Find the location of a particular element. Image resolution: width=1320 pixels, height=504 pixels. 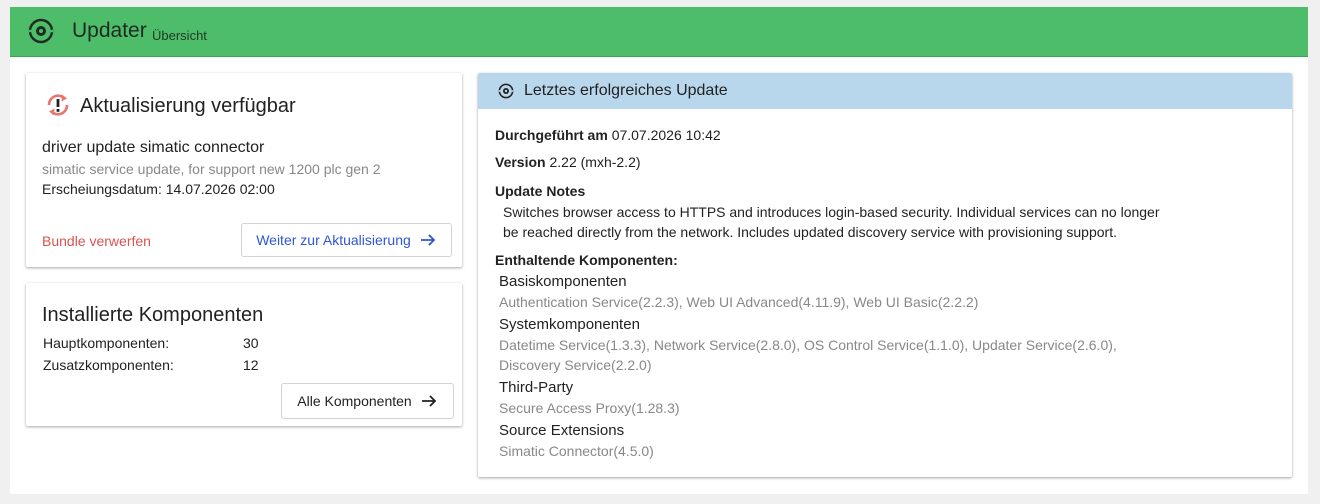

available-update-heading: Aktualisierung verfügbar is located at coordinates (188, 106).